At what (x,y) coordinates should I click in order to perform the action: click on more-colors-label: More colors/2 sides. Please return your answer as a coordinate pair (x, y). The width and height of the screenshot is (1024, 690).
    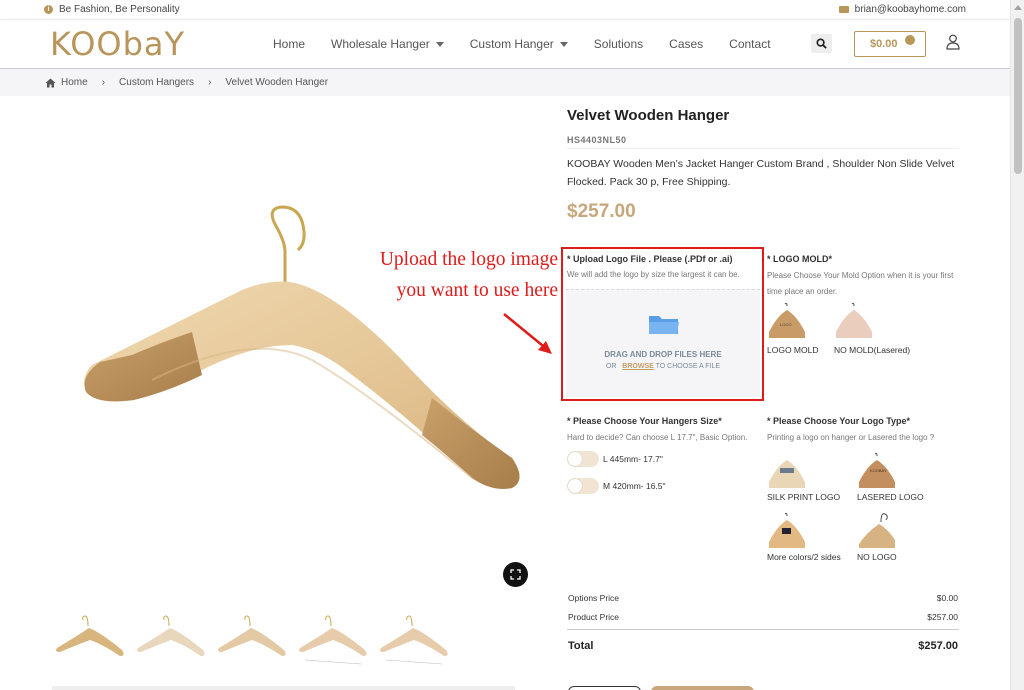
    Looking at the image, I should click on (804, 557).